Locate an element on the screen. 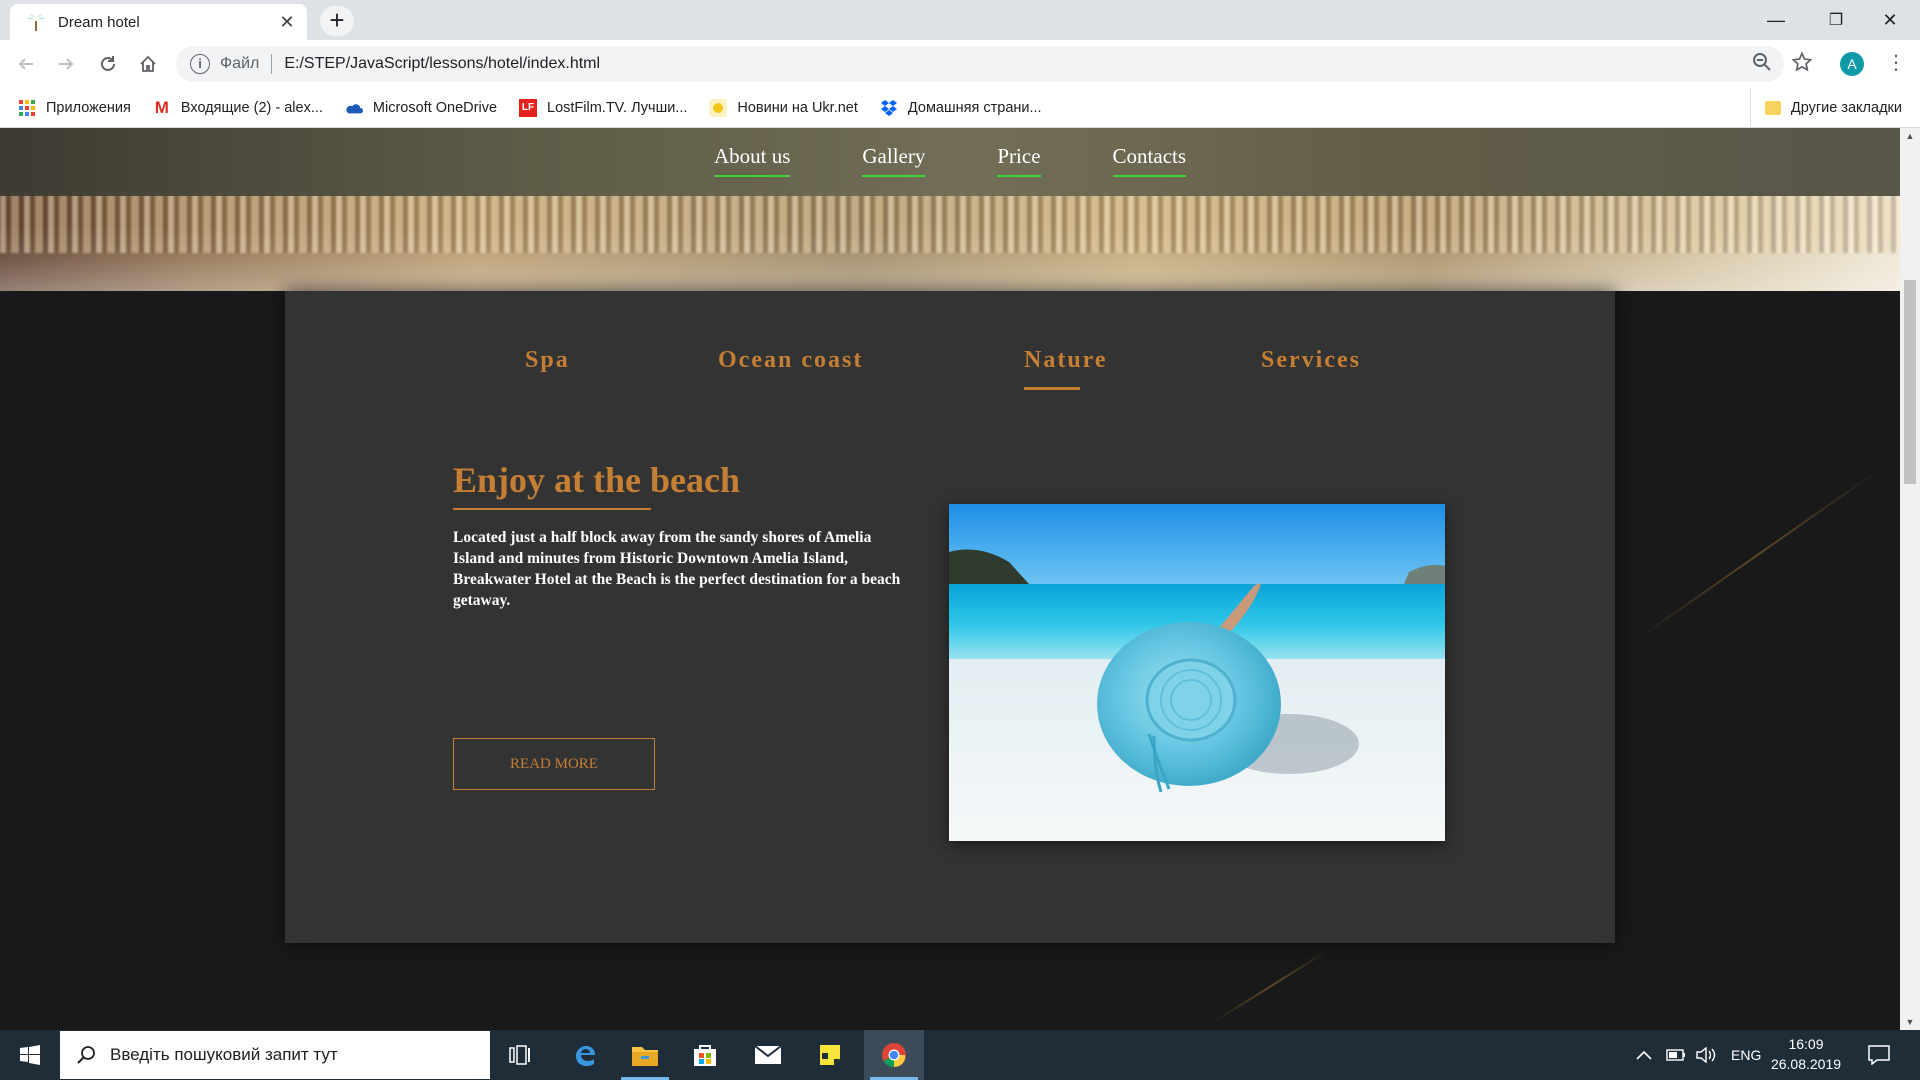  menu-kebab-icon: ⋮ is located at coordinates (1896, 62).